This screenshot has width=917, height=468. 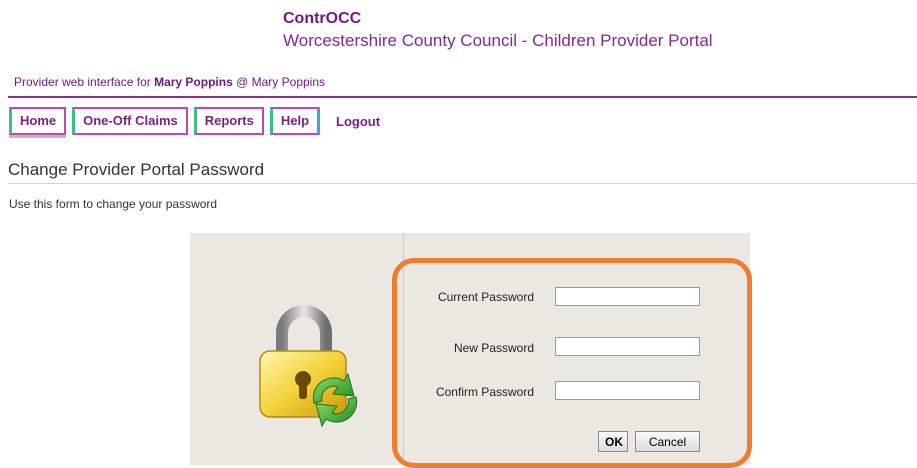 I want to click on page-intro: Use this form to change your password, so click(x=113, y=204).